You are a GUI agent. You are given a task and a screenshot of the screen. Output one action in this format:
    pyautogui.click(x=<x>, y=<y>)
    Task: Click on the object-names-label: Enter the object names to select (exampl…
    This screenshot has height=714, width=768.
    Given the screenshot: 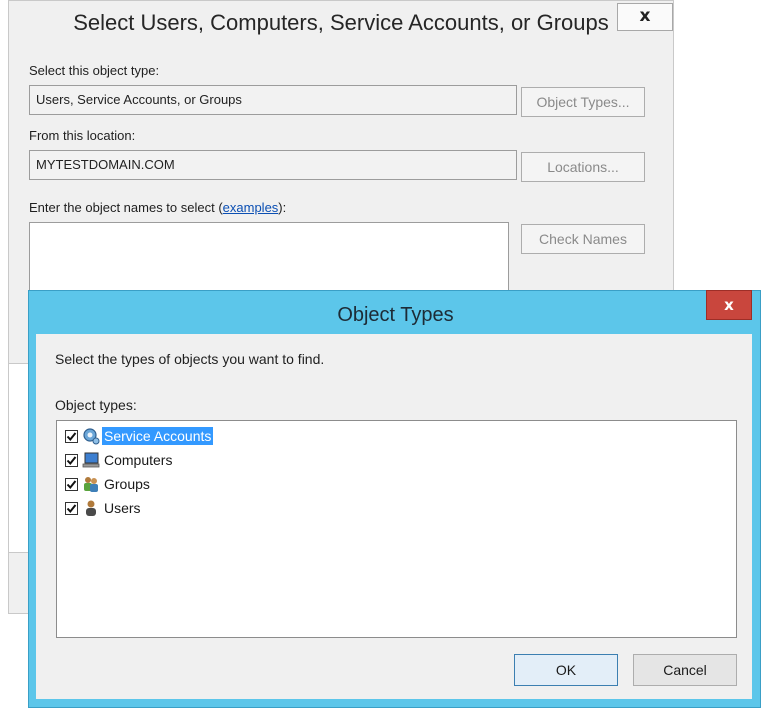 What is the action you would take?
    pyautogui.click(x=157, y=207)
    